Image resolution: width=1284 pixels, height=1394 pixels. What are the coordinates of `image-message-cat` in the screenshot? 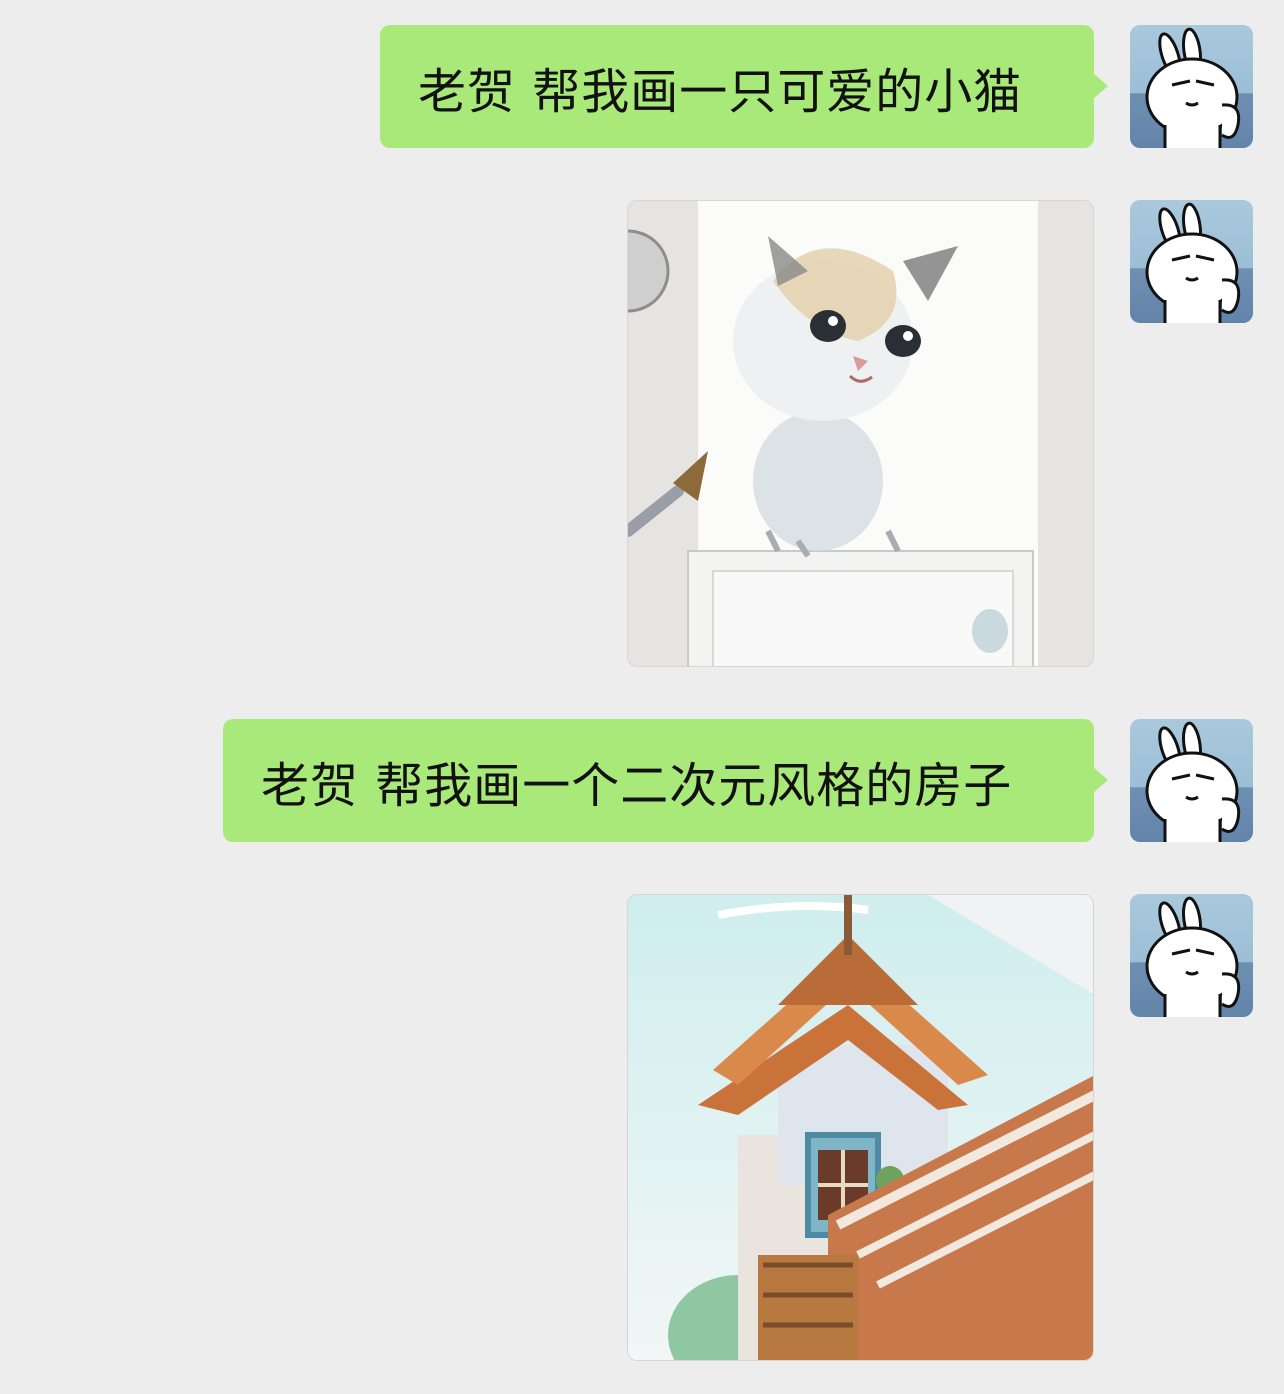 It's located at (860, 433).